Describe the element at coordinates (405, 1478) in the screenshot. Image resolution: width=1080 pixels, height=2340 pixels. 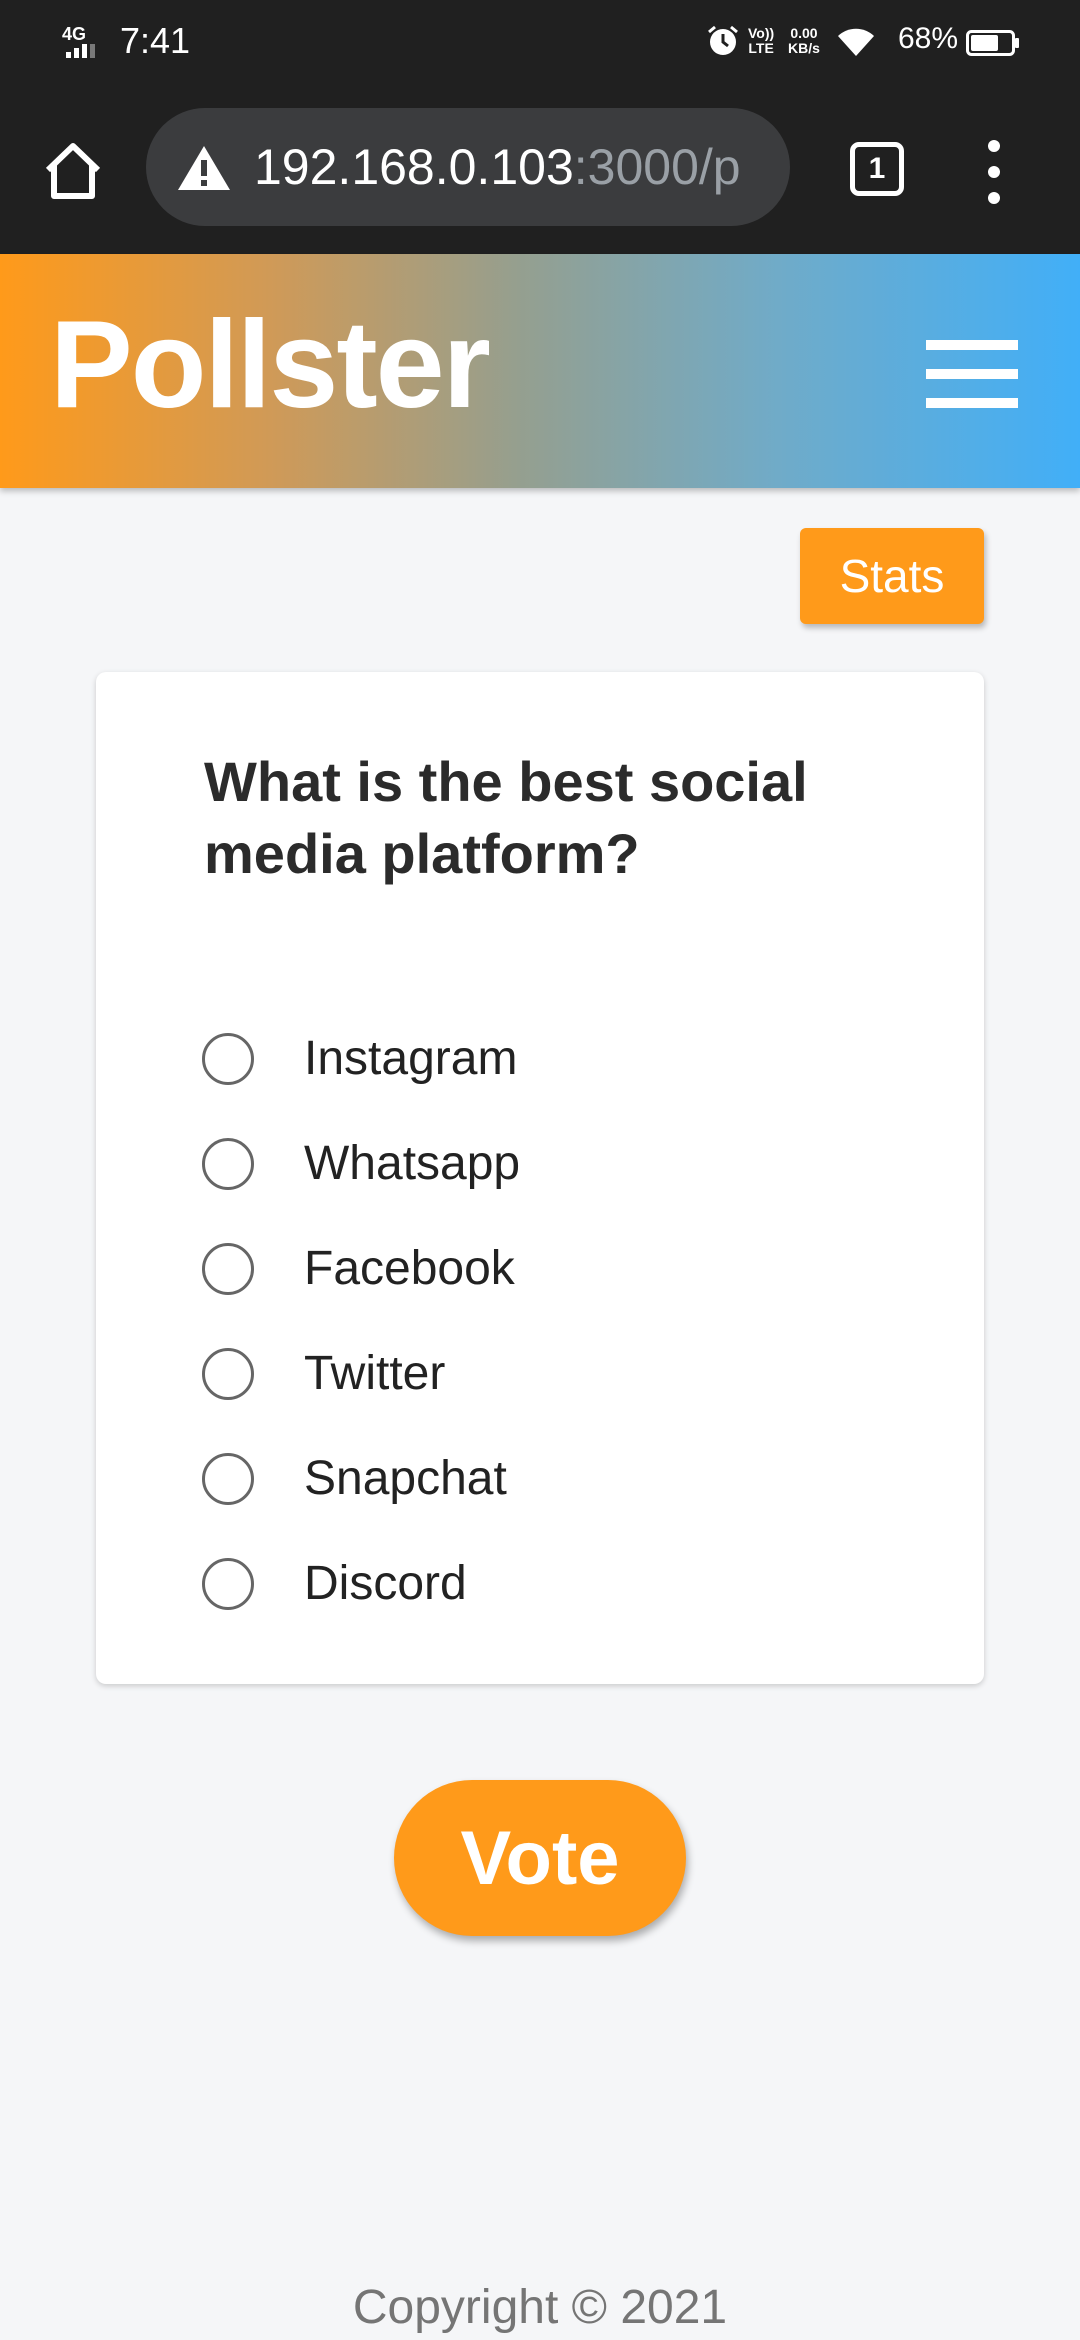
I see `option-label: Snapchat` at that location.